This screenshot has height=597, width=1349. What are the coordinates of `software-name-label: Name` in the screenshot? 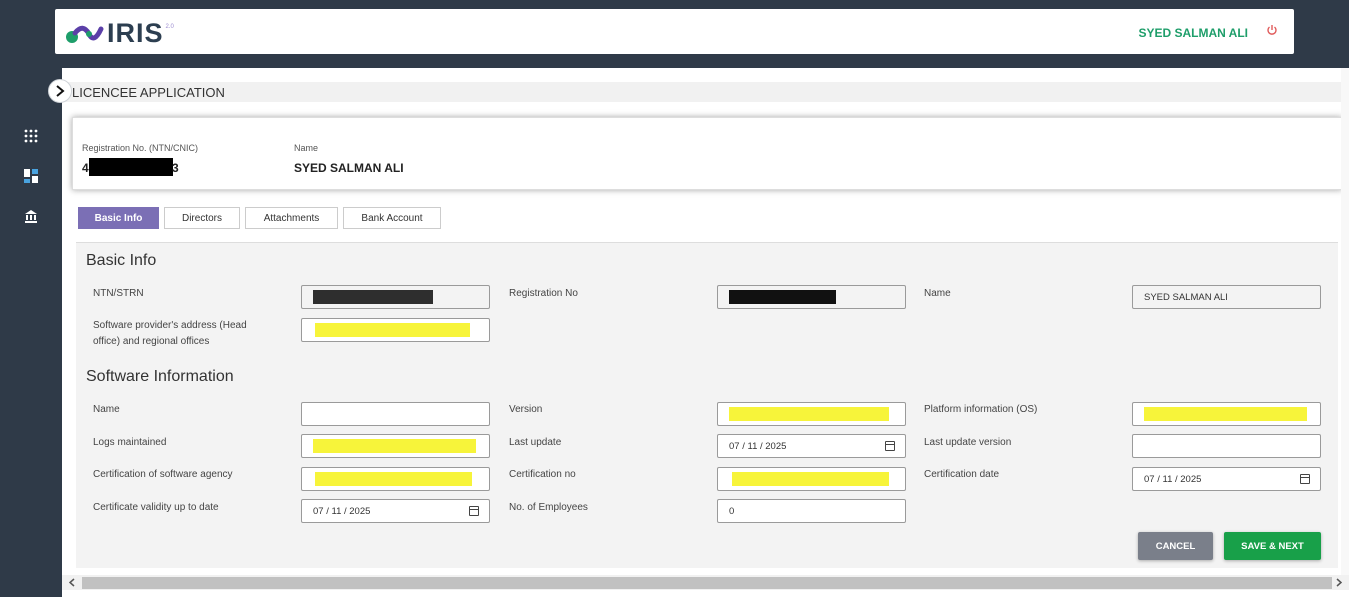 It's located at (106, 409).